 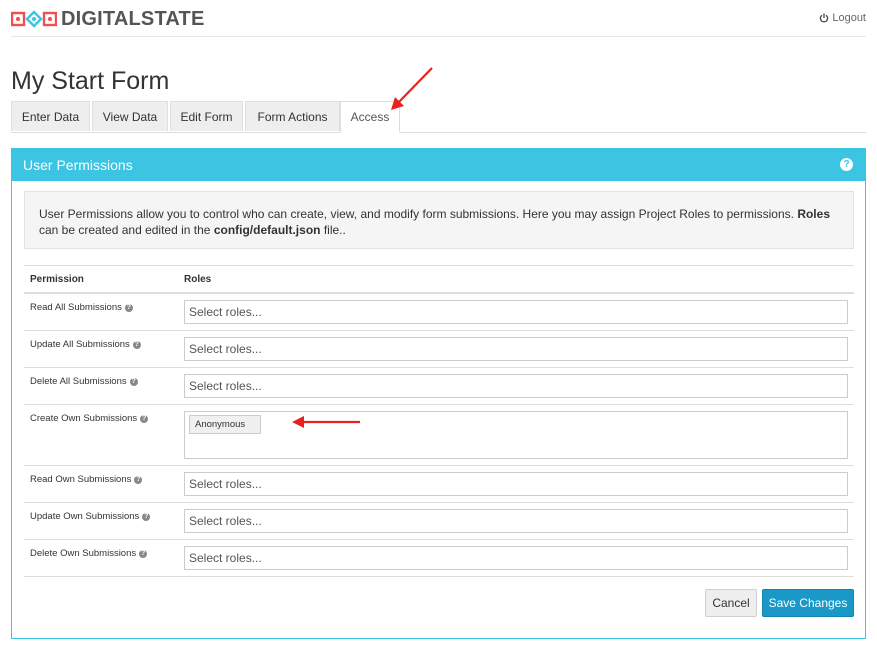 What do you see at coordinates (412, 88) in the screenshot?
I see `arrow-to-access-tab` at bounding box center [412, 88].